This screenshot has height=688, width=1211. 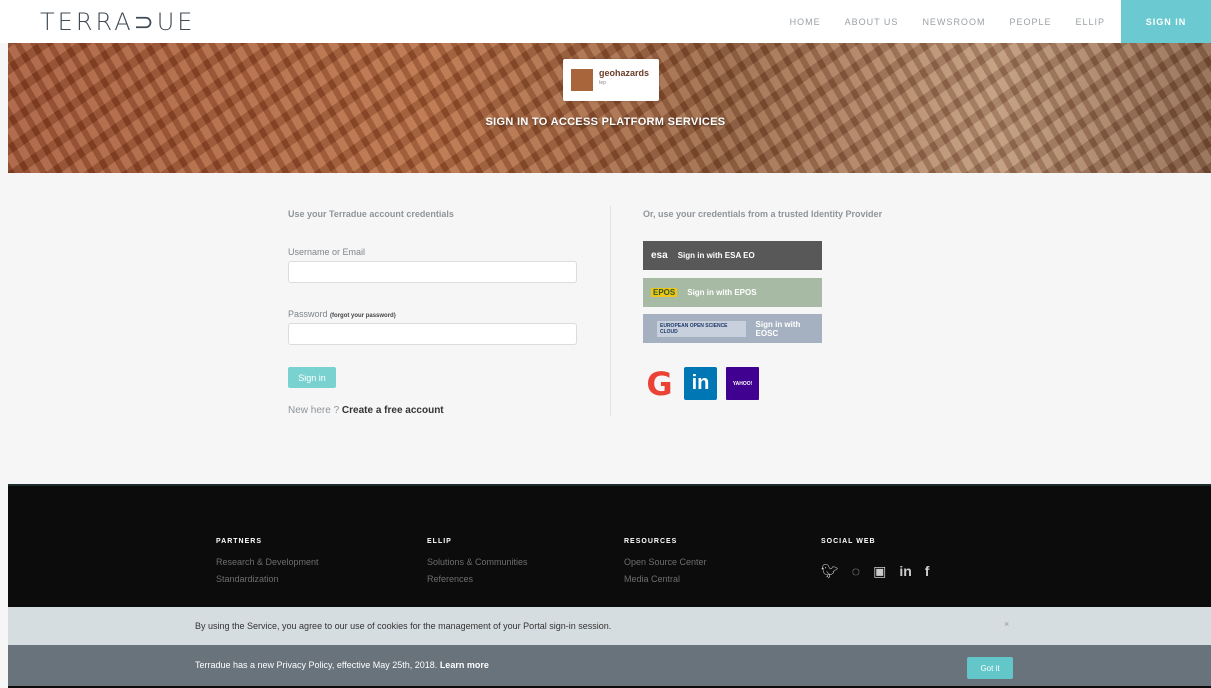 I want to click on epos-signin-label: Sign in with EPOS, so click(x=722, y=292).